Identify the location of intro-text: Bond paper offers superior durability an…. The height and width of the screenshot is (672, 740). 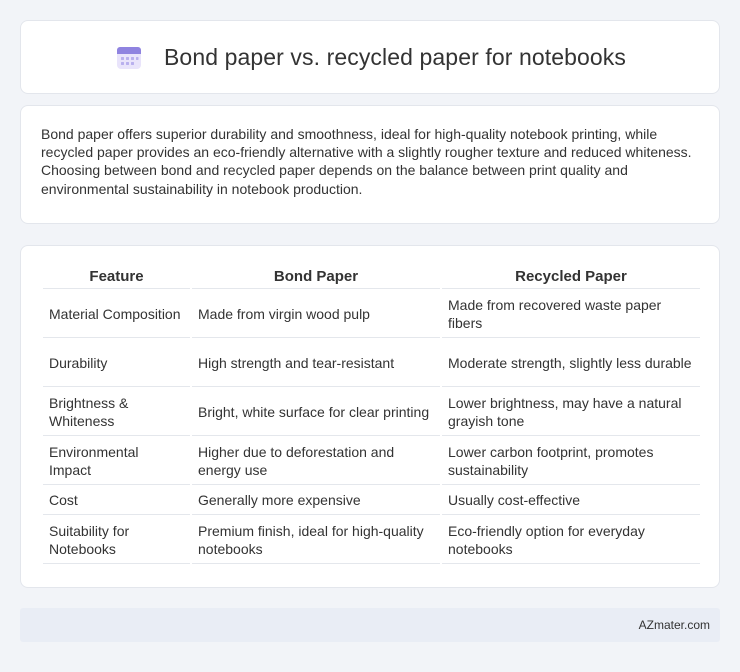
(366, 161).